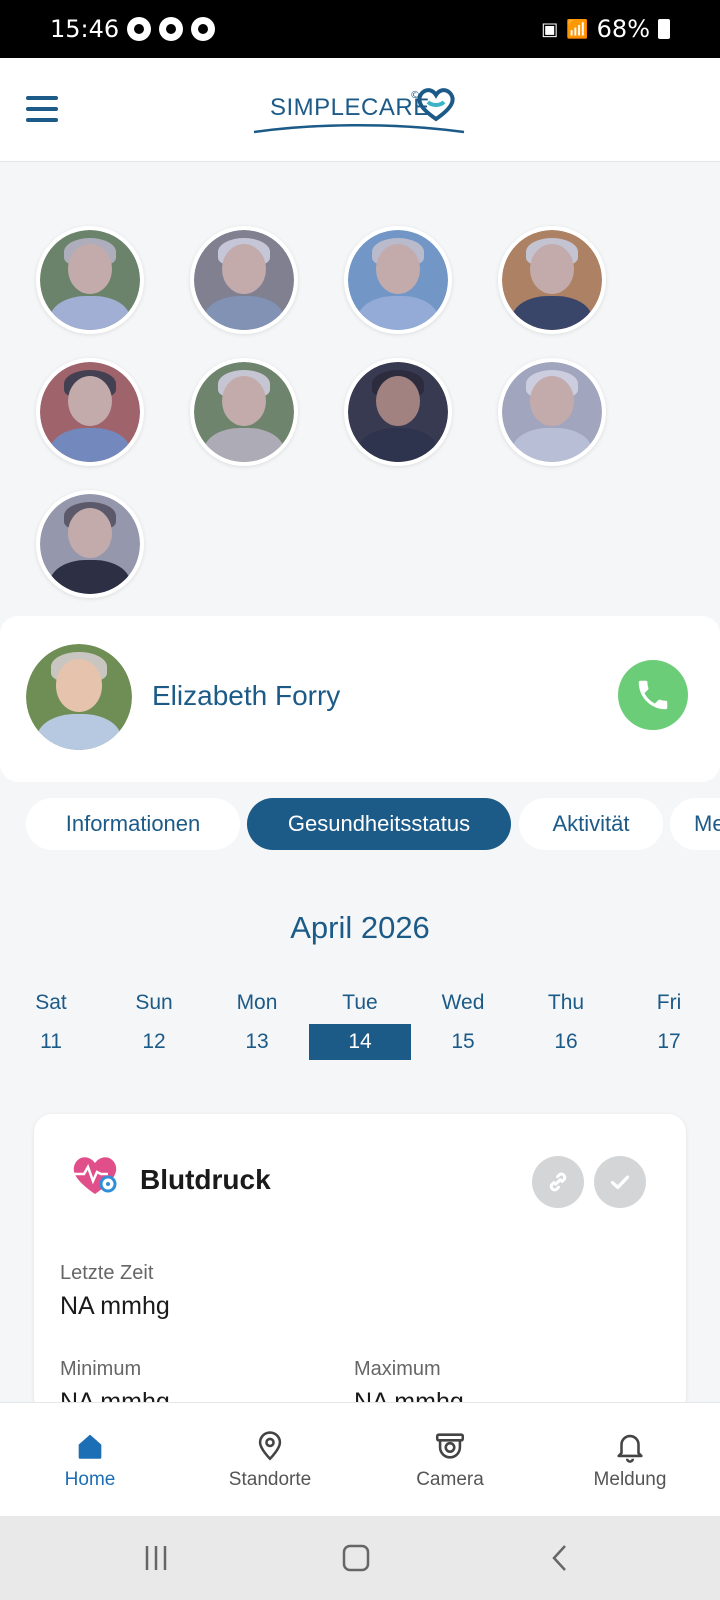 This screenshot has width=720, height=1600. What do you see at coordinates (171, 29) in the screenshot?
I see `whatsapp-icon` at bounding box center [171, 29].